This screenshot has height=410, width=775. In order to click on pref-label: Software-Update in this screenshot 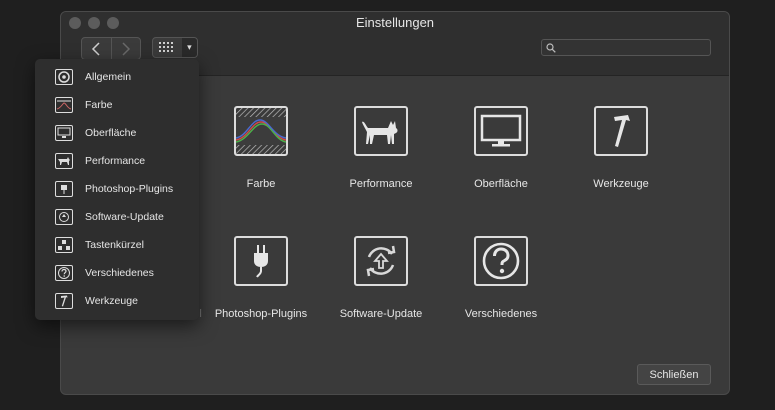, I will do `click(381, 314)`.